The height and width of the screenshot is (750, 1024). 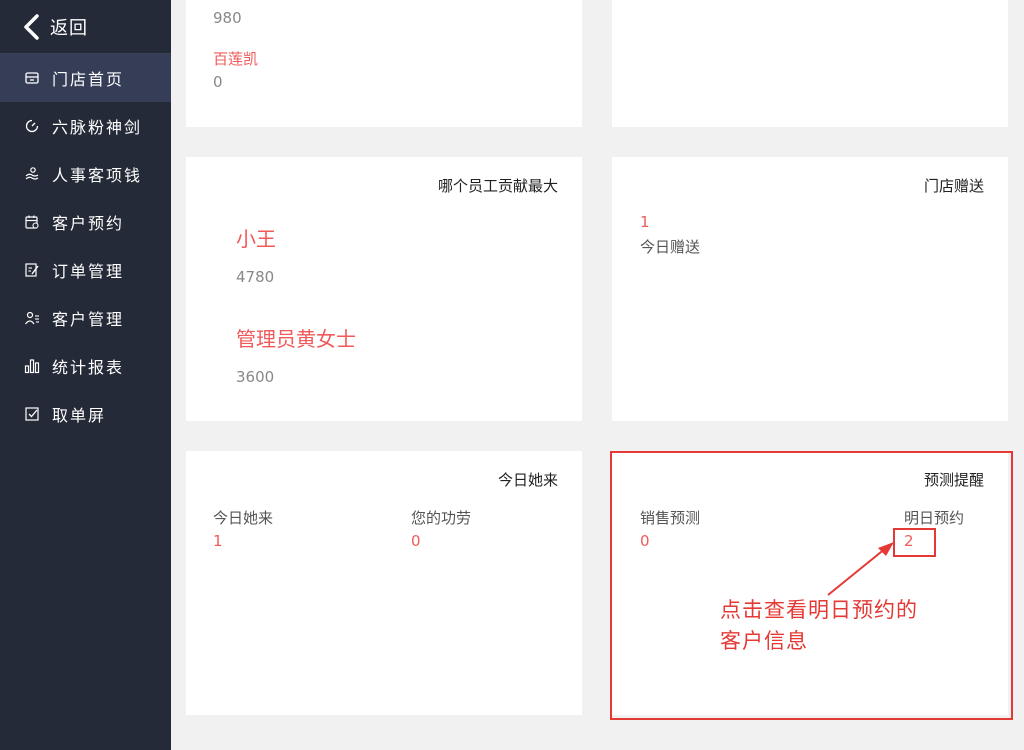 What do you see at coordinates (810, 289) in the screenshot?
I see `card-store-gift: 门店赠送 1 今日赠送` at bounding box center [810, 289].